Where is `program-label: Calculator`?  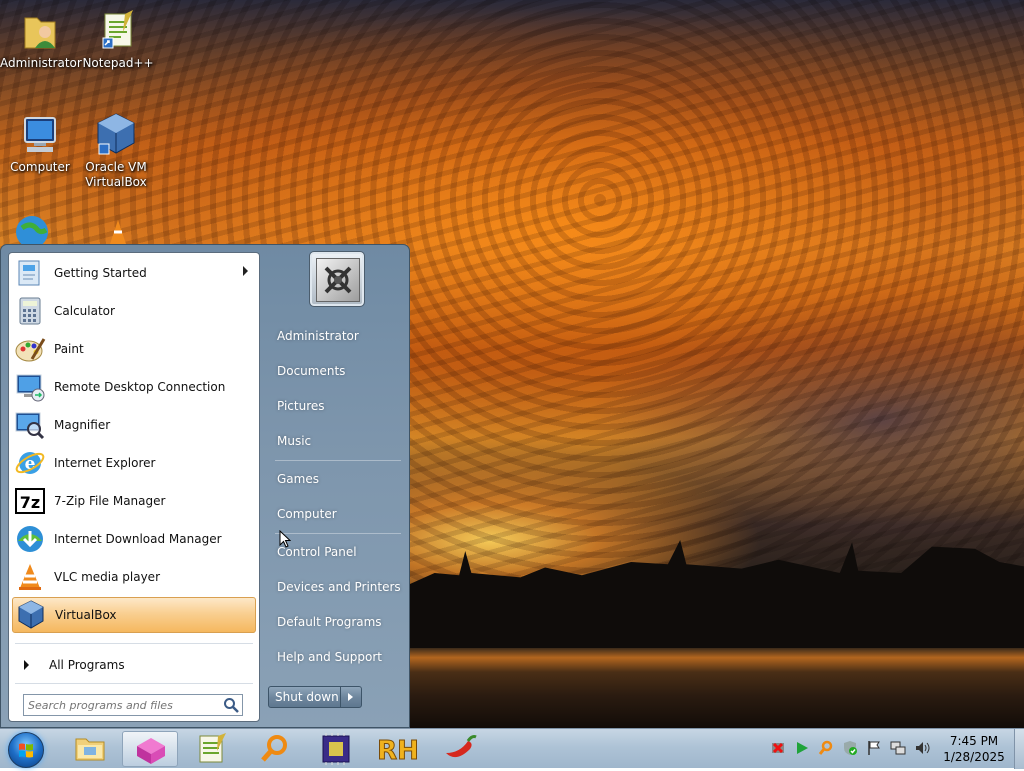 program-label: Calculator is located at coordinates (84, 311).